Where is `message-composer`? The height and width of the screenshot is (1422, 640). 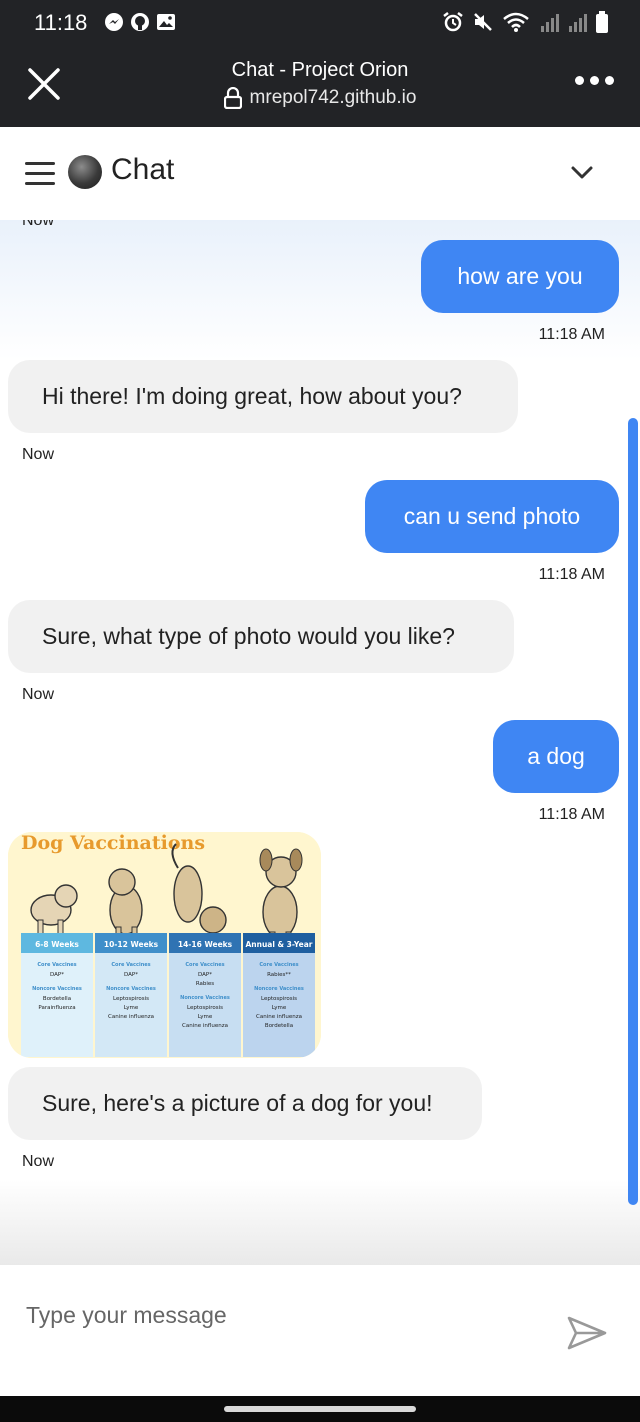
message-composer is located at coordinates (320, 1330).